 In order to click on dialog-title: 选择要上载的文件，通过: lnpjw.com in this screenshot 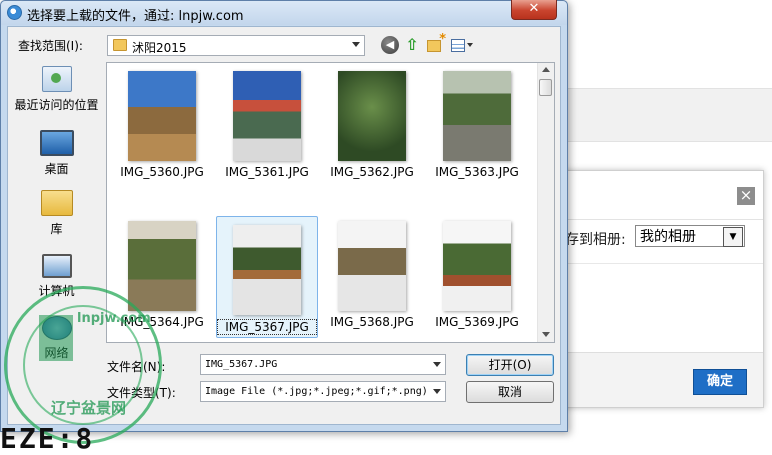, I will do `click(135, 16)`.